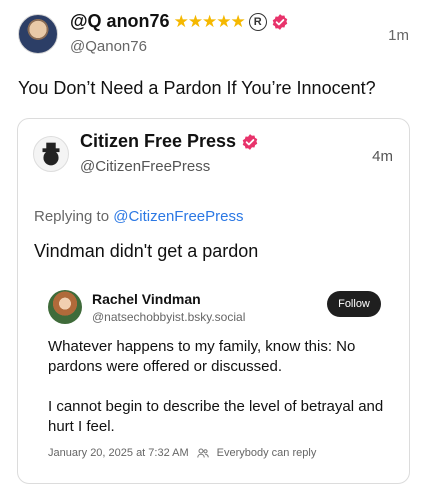 The image size is (427, 500). Describe the element at coordinates (257, 21) in the screenshot. I see `registered-icon: R` at that location.